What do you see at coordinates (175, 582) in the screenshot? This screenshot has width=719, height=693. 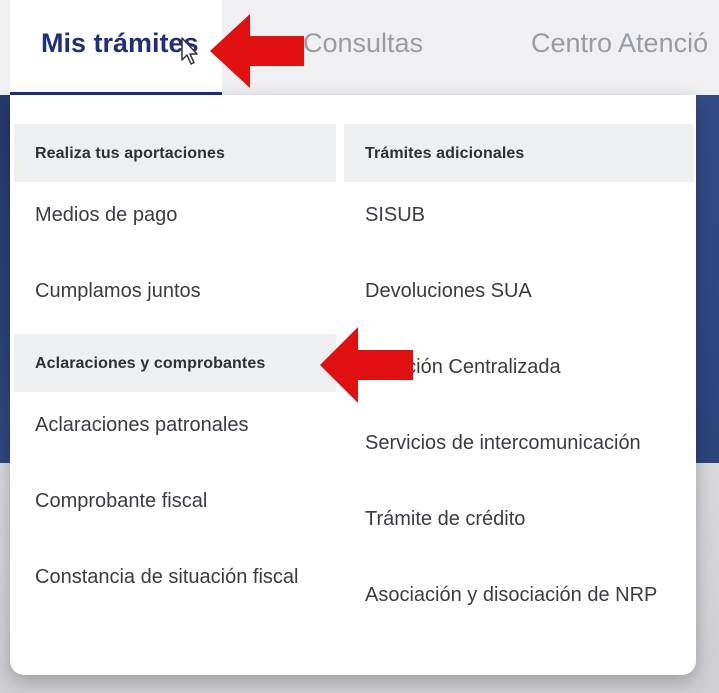 I see `menu-item-constancia-situacion-fiscal: Constancia de situación fiscal` at bounding box center [175, 582].